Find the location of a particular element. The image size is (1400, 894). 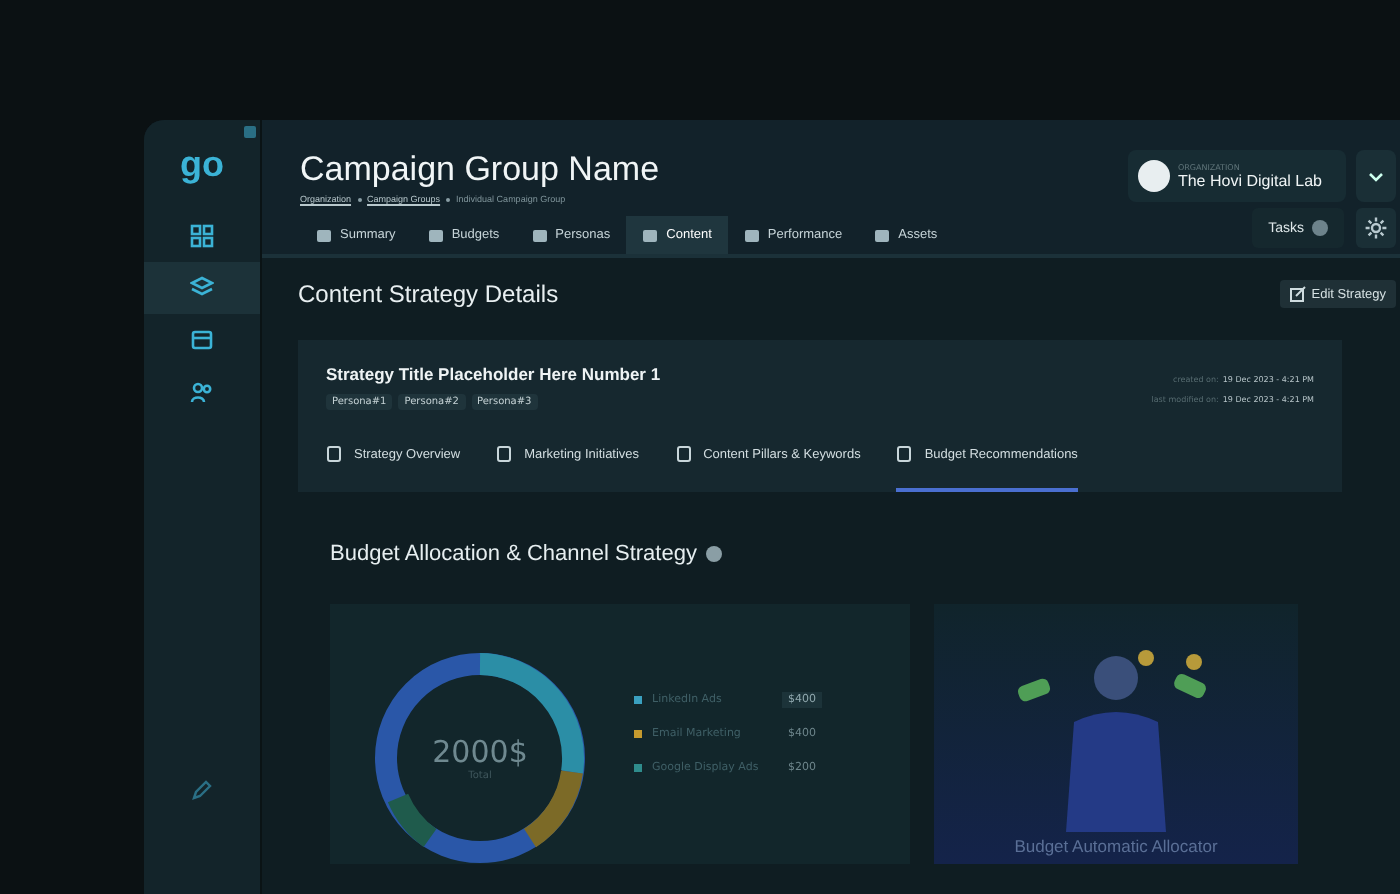

section-title: Content Strategy Details is located at coordinates (428, 294).